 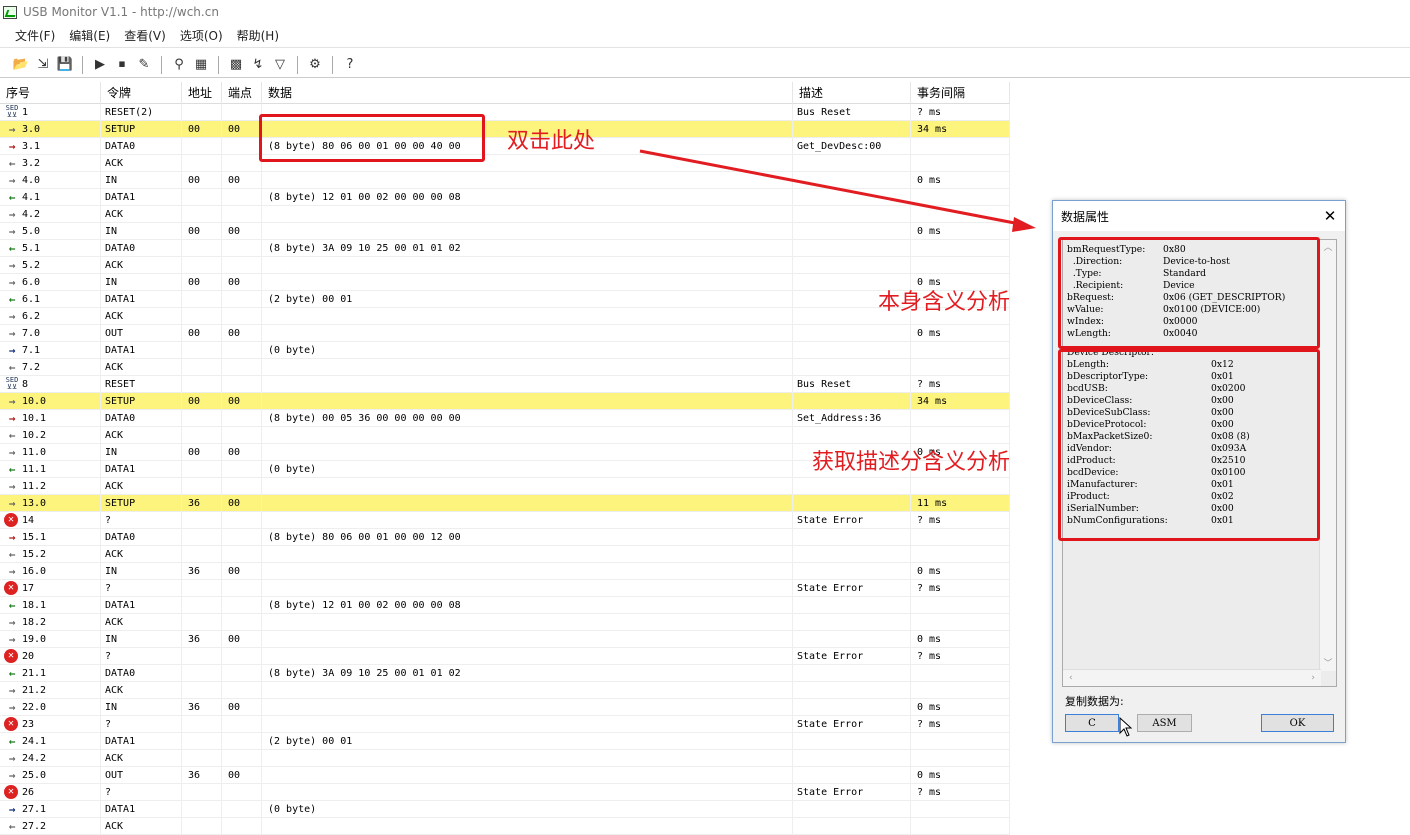 I want to click on annotation-desc-meaning: 获取描述分含义分析, so click(x=911, y=462).